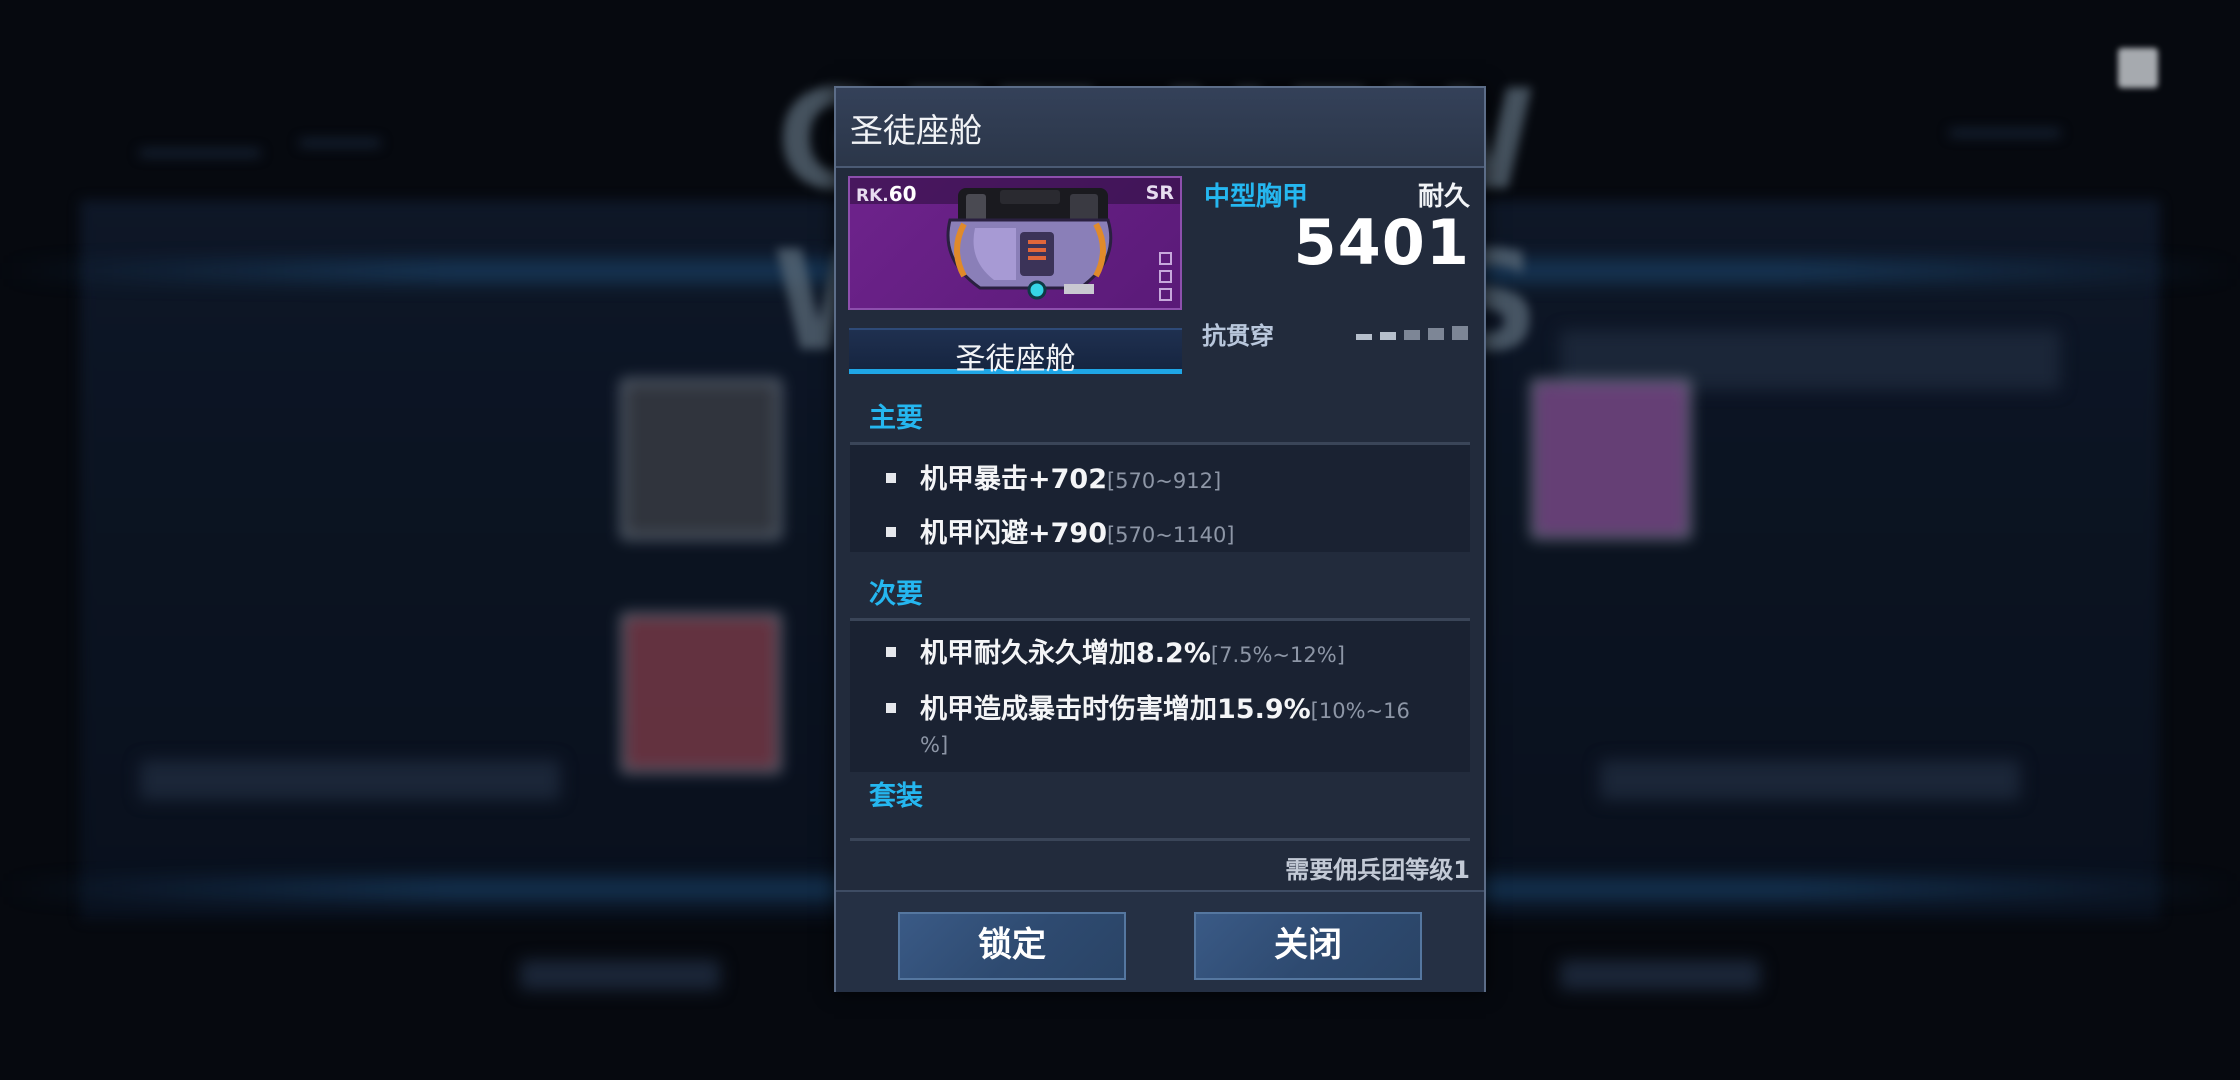 Image resolution: width=2240 pixels, height=1080 pixels. I want to click on lock-button: 锁定, so click(1012, 946).